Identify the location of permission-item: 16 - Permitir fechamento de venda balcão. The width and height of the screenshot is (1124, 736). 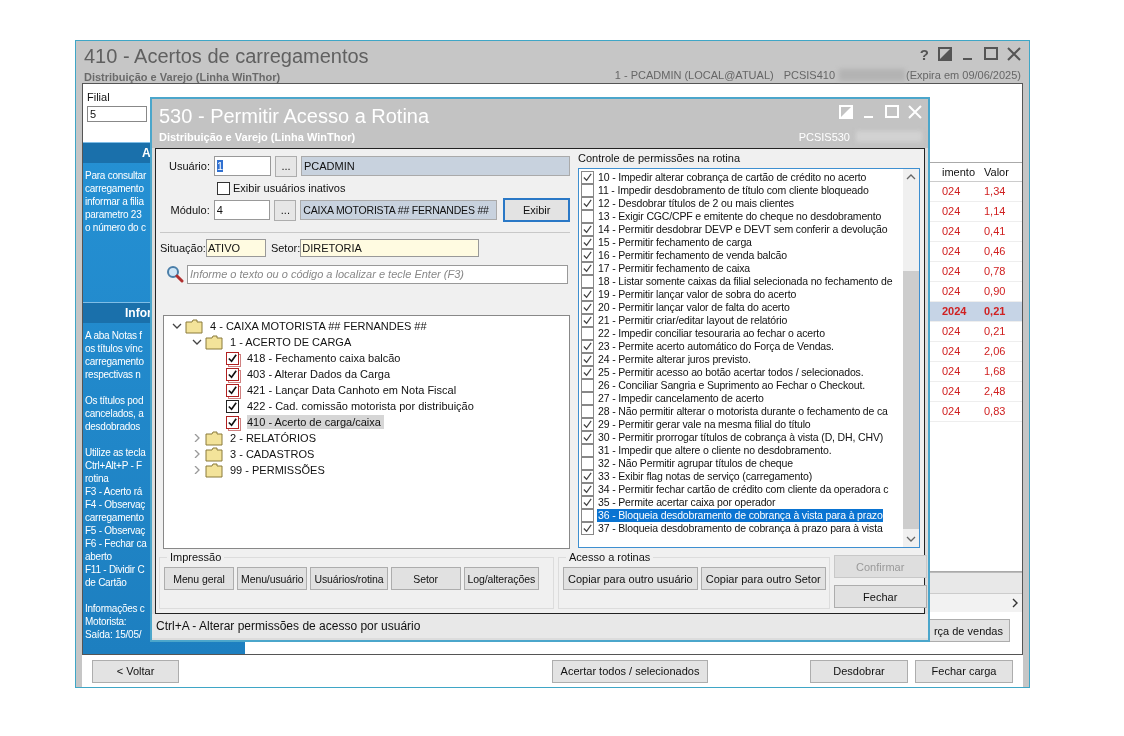
(692, 255).